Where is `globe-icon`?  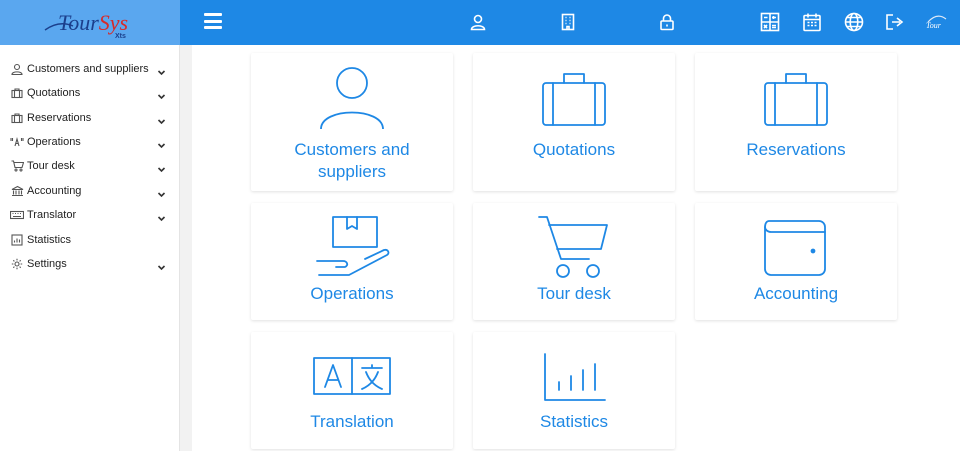 globe-icon is located at coordinates (854, 22).